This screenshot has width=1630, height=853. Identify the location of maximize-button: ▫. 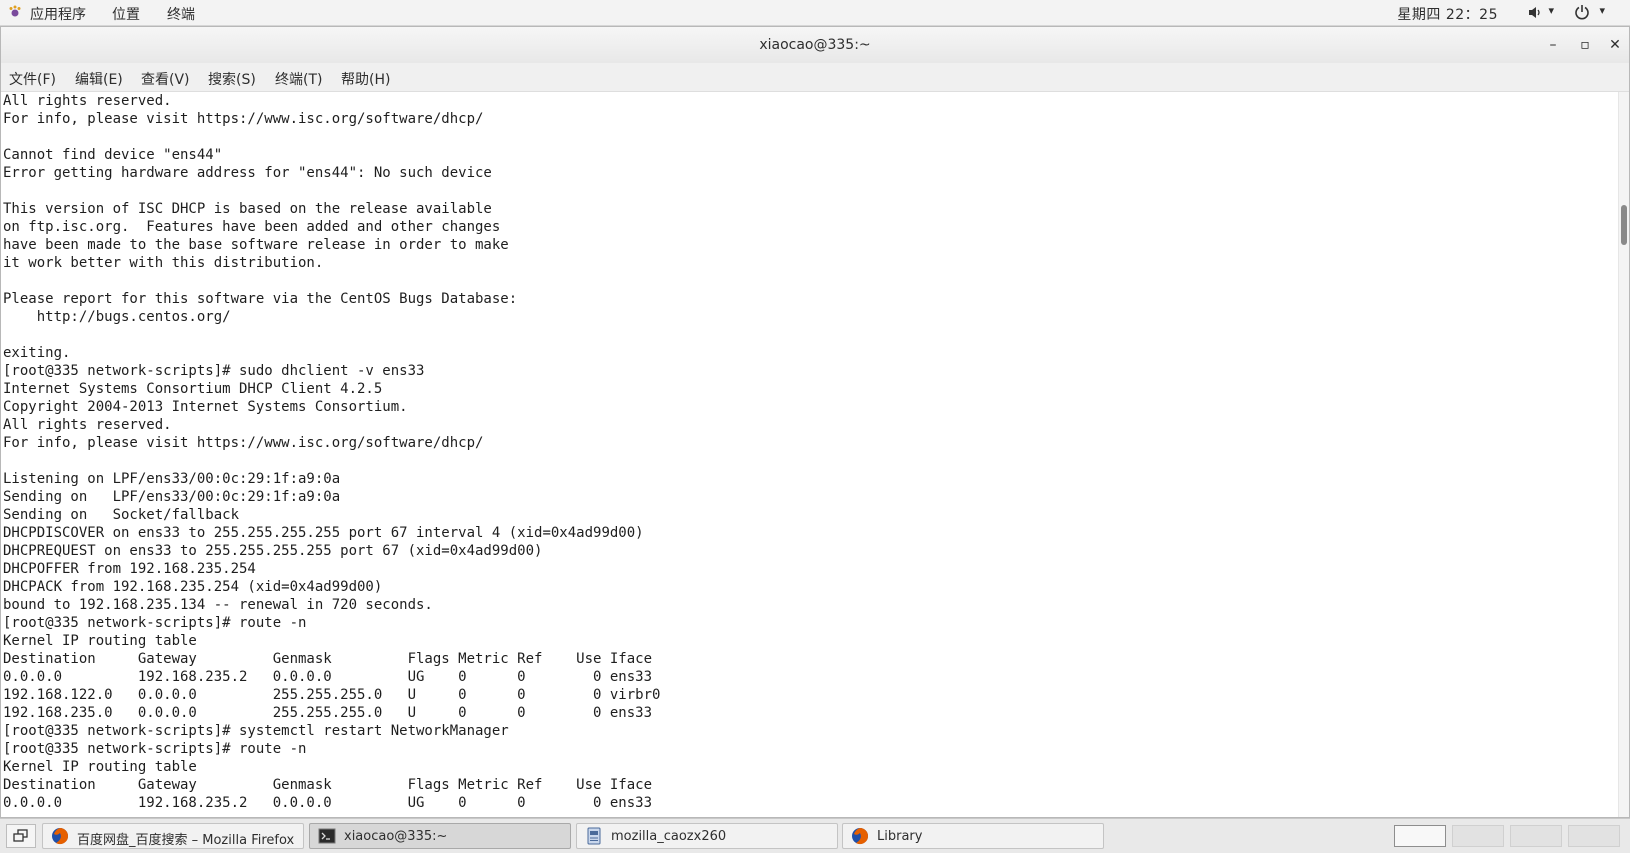
(1585, 45).